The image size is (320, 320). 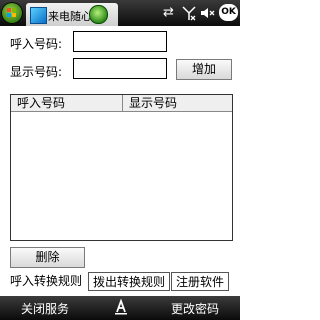 What do you see at coordinates (67, 103) in the screenshot?
I see `column-header-incoming: 呼入号码` at bounding box center [67, 103].